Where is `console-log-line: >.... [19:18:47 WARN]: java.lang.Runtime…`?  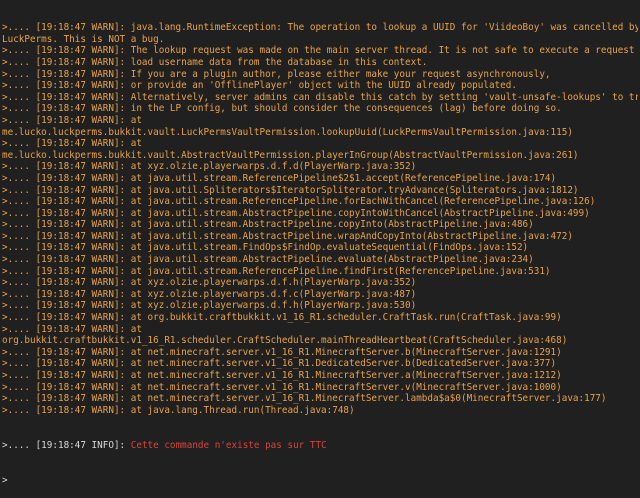
console-log-line: >.... [19:18:47 WARN]: java.lang.Runtime… is located at coordinates (320, 28).